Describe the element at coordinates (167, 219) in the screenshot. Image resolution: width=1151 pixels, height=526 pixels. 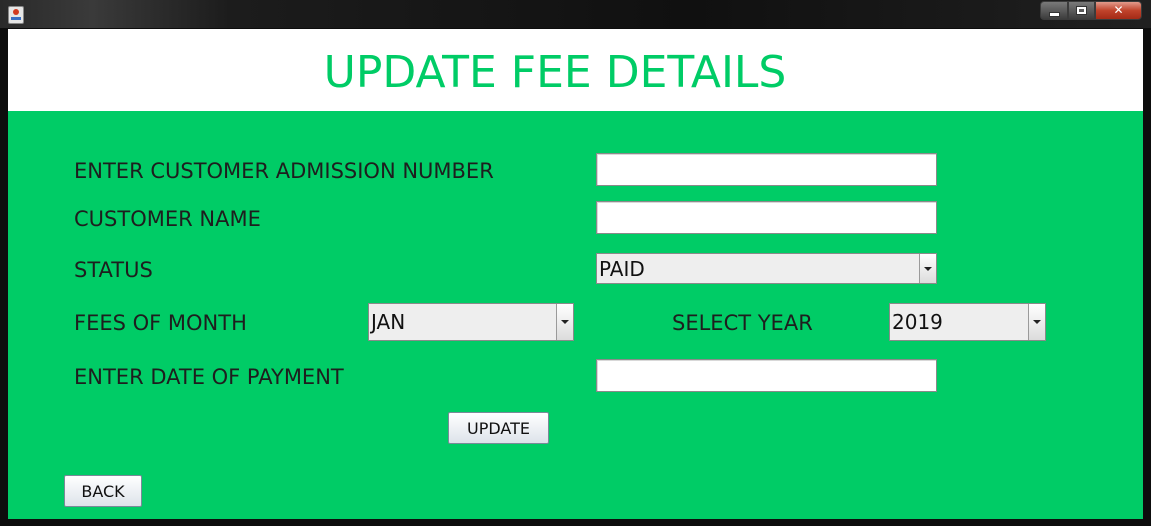
I see `customer-name-label: CUSTOMER NAME` at that location.